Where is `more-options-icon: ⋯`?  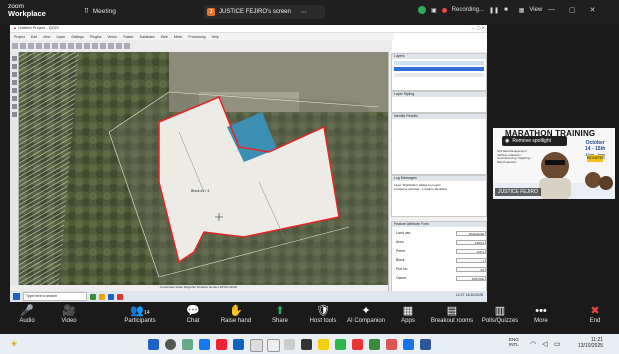
more-options-icon: ⋯ is located at coordinates (304, 12).